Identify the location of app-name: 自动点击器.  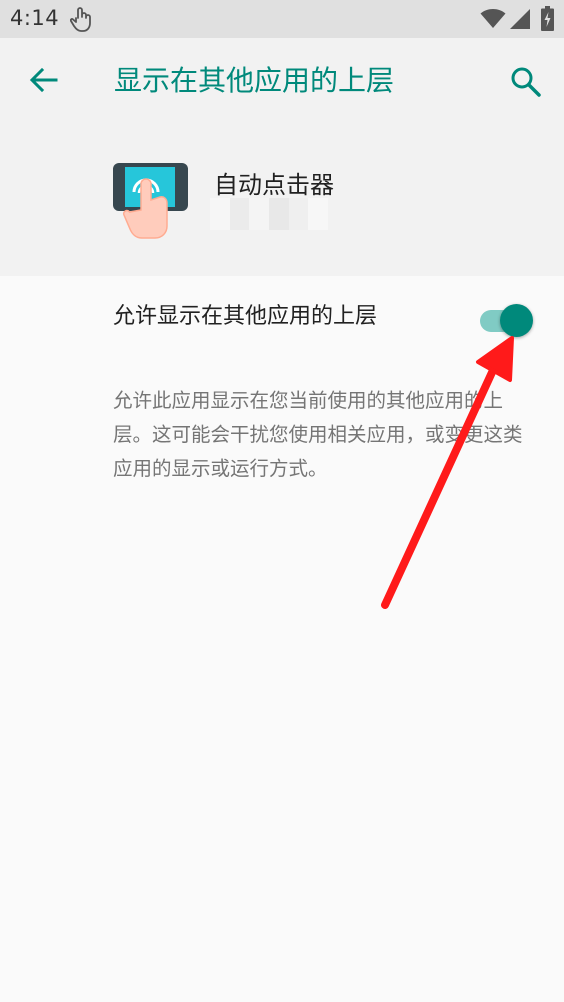
(274, 185).